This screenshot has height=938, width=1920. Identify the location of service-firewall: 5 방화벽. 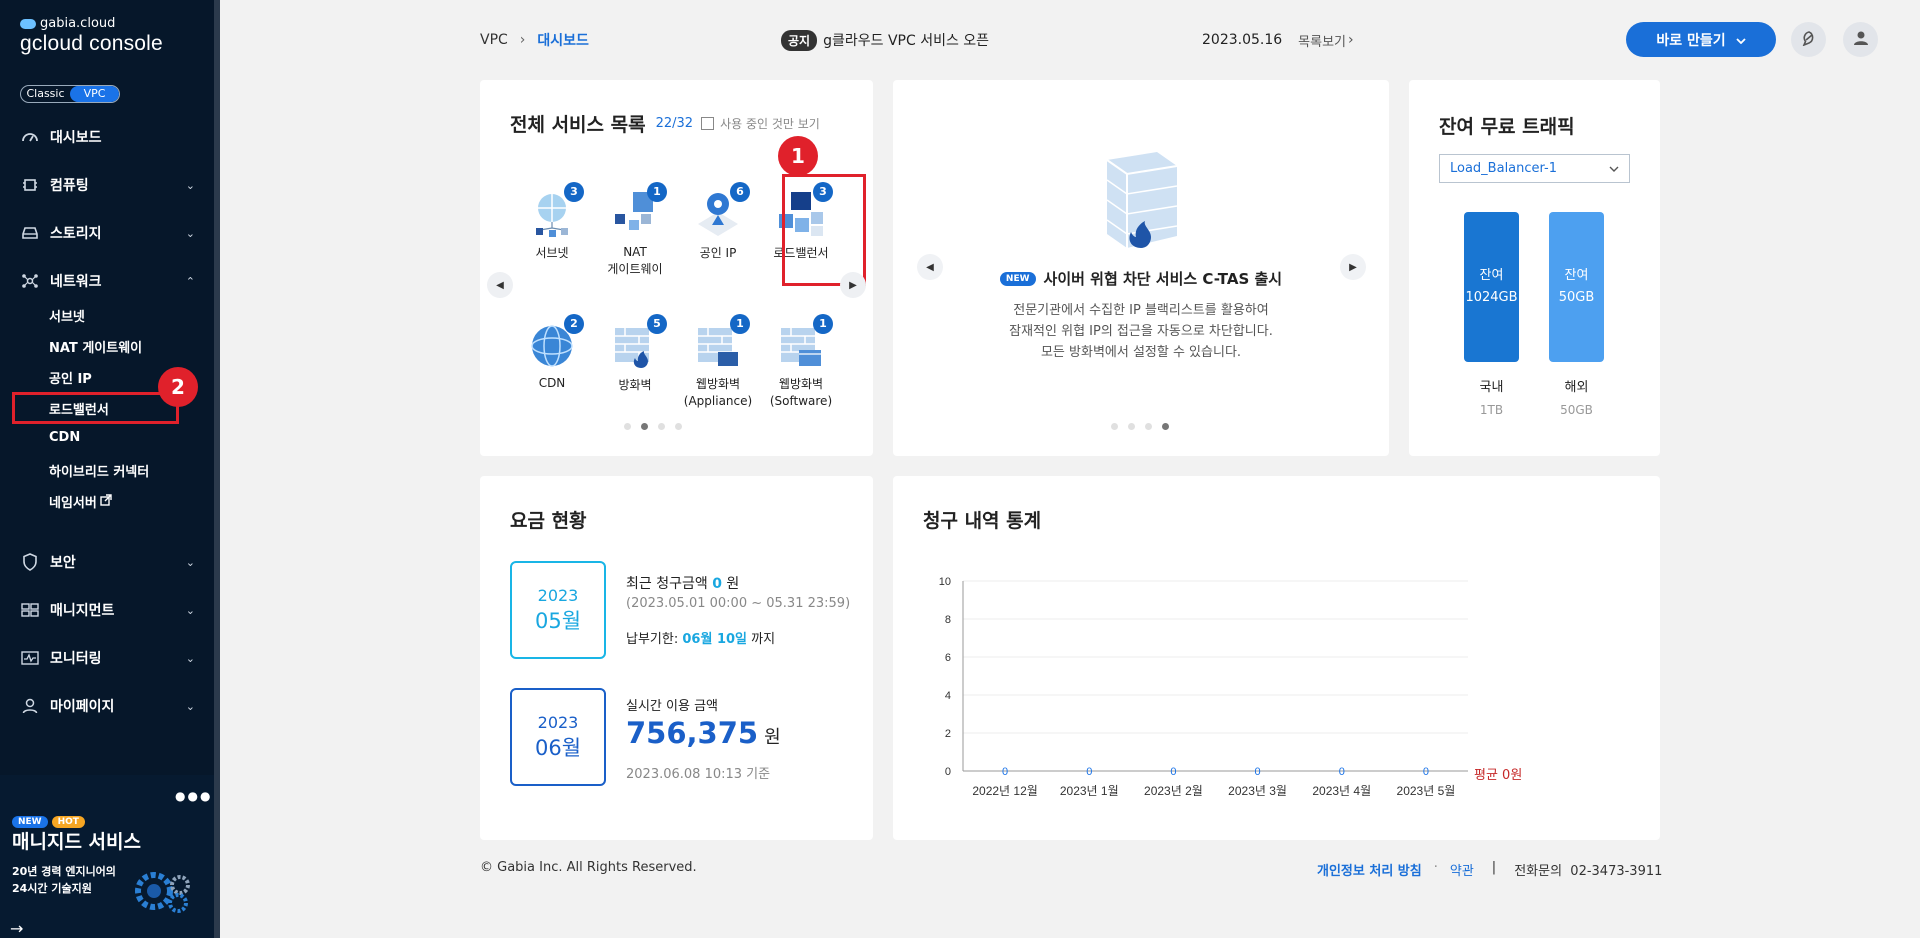
(635, 353).